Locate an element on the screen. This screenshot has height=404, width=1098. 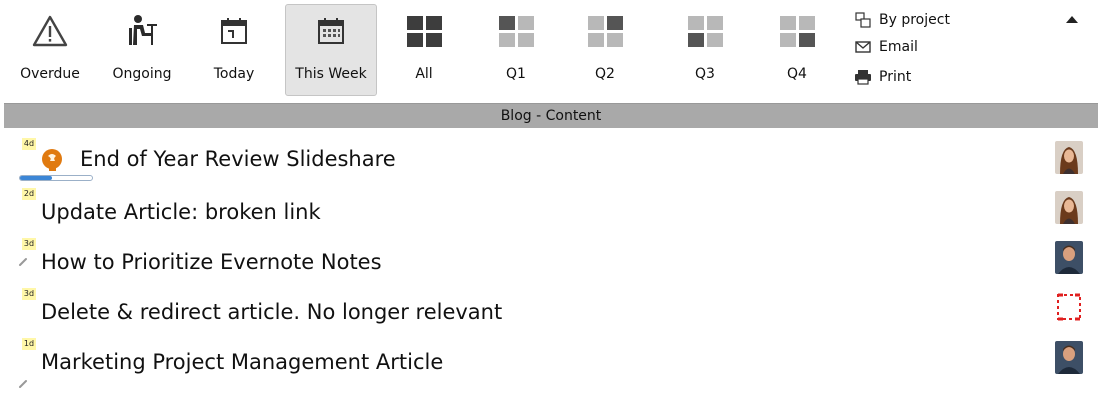
task-progress-bar is located at coordinates (56, 178).